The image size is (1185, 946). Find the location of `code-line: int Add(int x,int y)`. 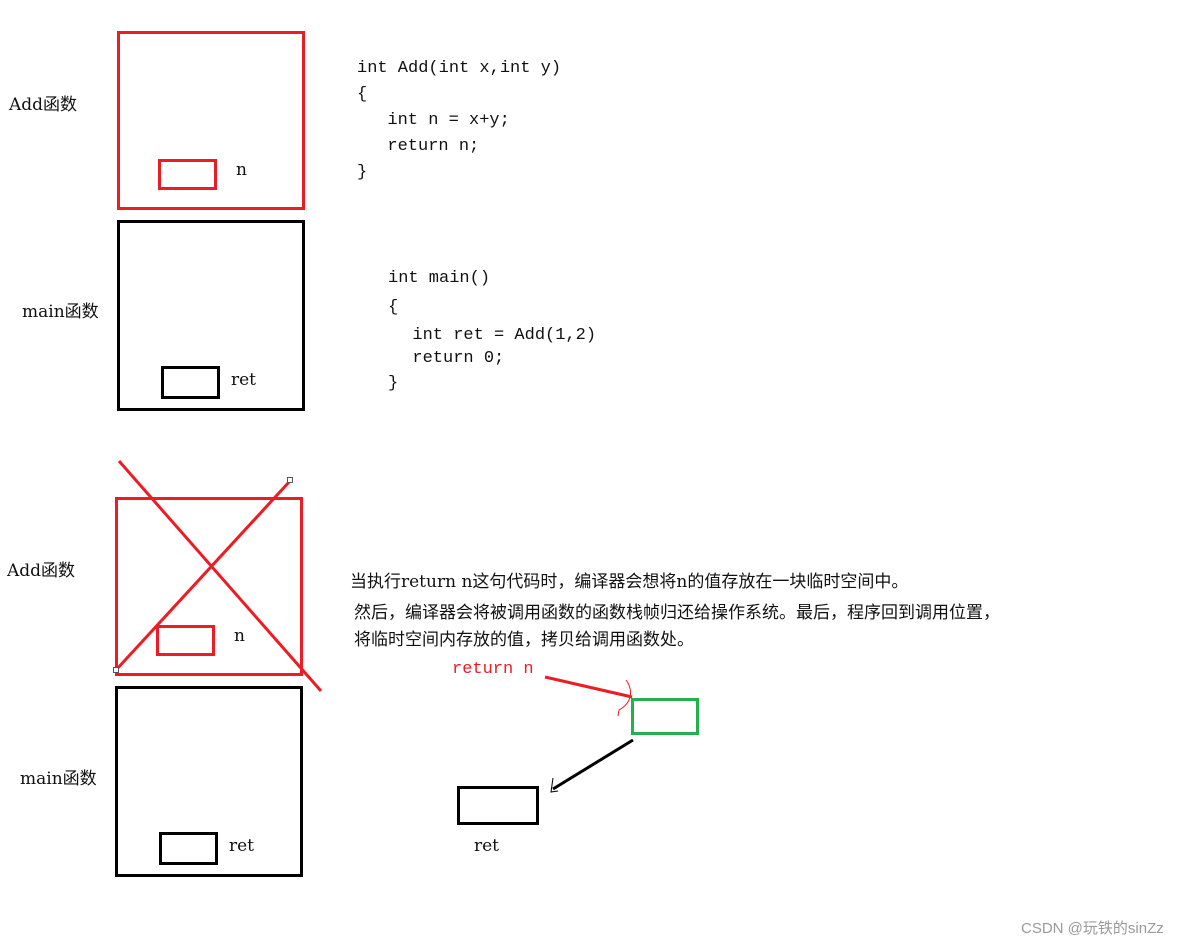

code-line: int Add(int x,int y) is located at coordinates (459, 68).